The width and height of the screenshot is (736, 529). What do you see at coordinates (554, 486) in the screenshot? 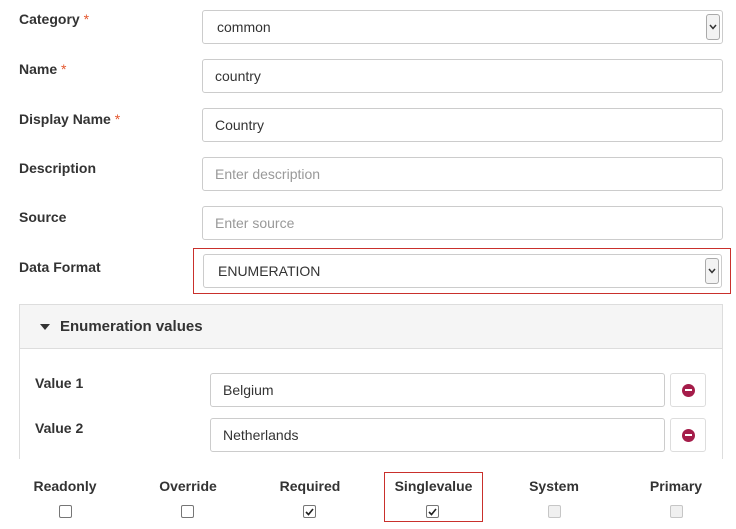
I see `system-label: System` at bounding box center [554, 486].